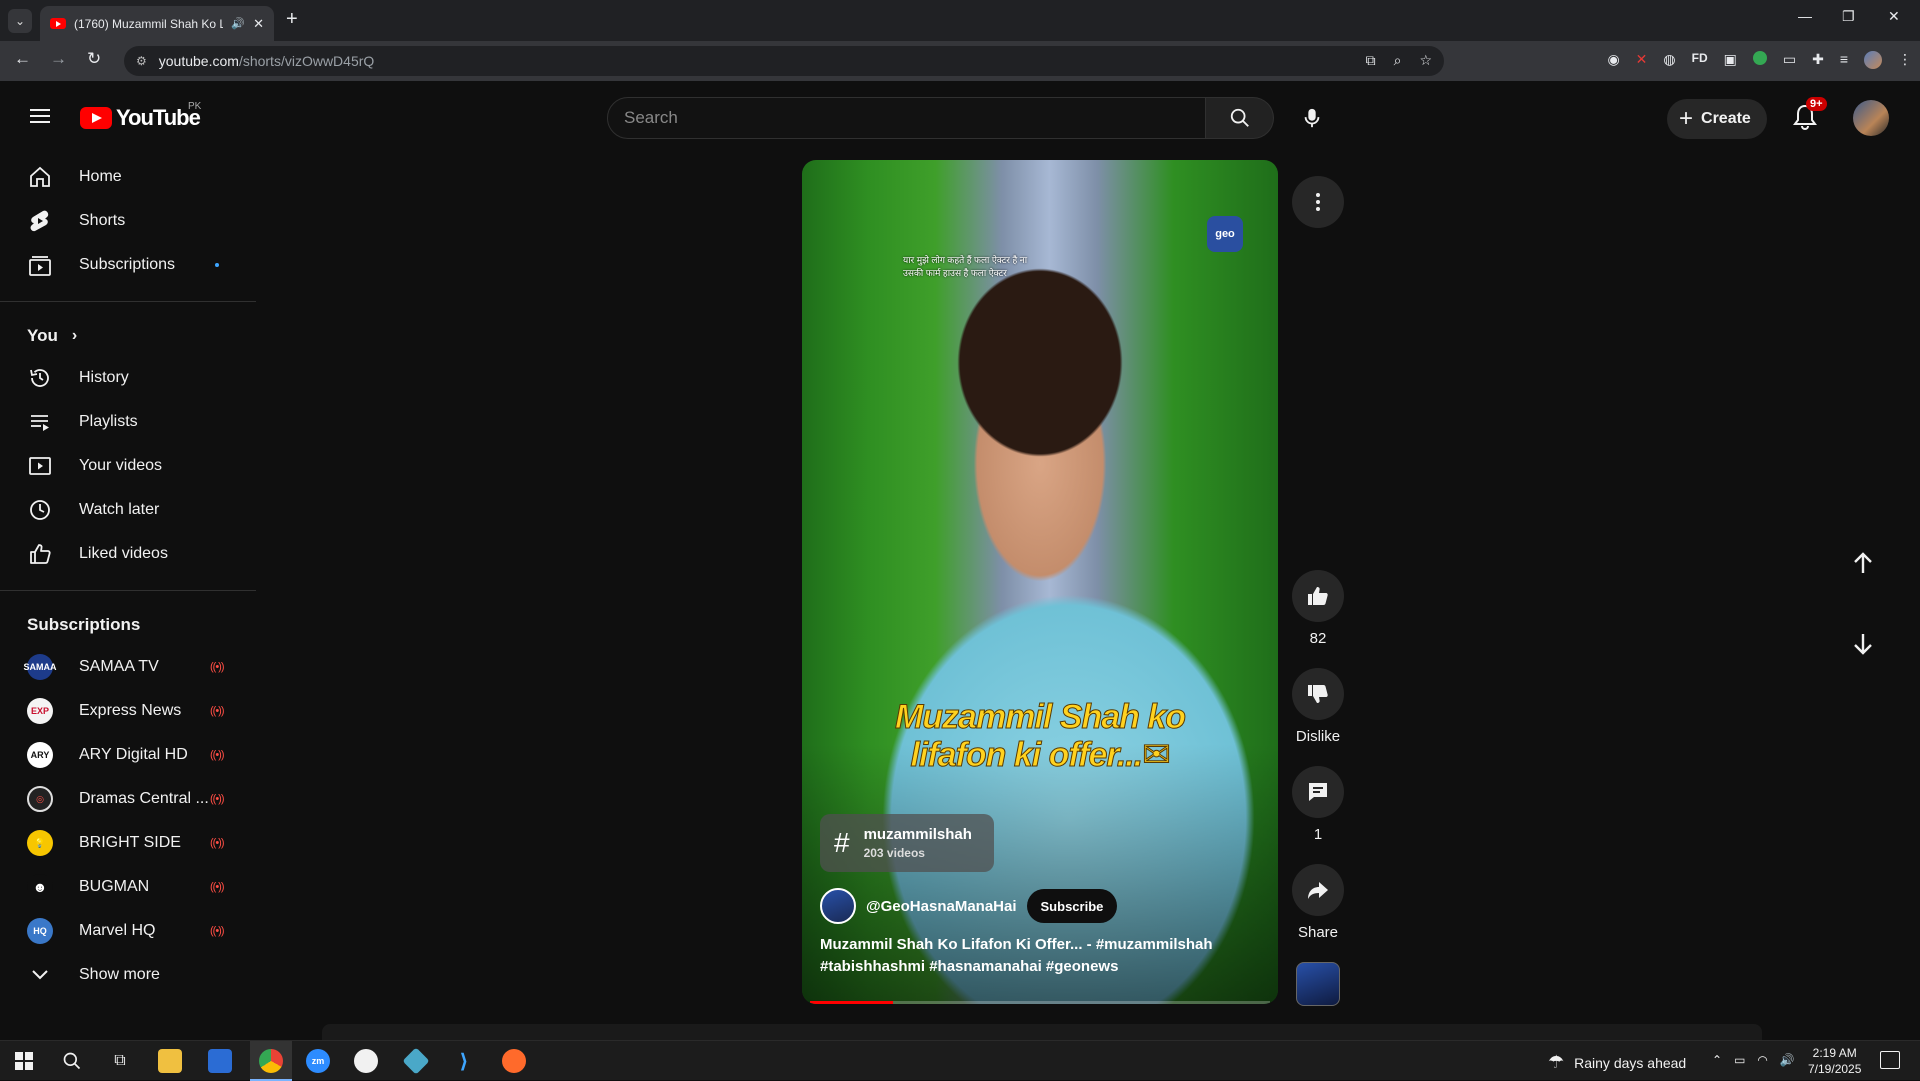 The height and width of the screenshot is (1081, 1920). What do you see at coordinates (1873, 60) in the screenshot?
I see `chrome-profile-avatar` at bounding box center [1873, 60].